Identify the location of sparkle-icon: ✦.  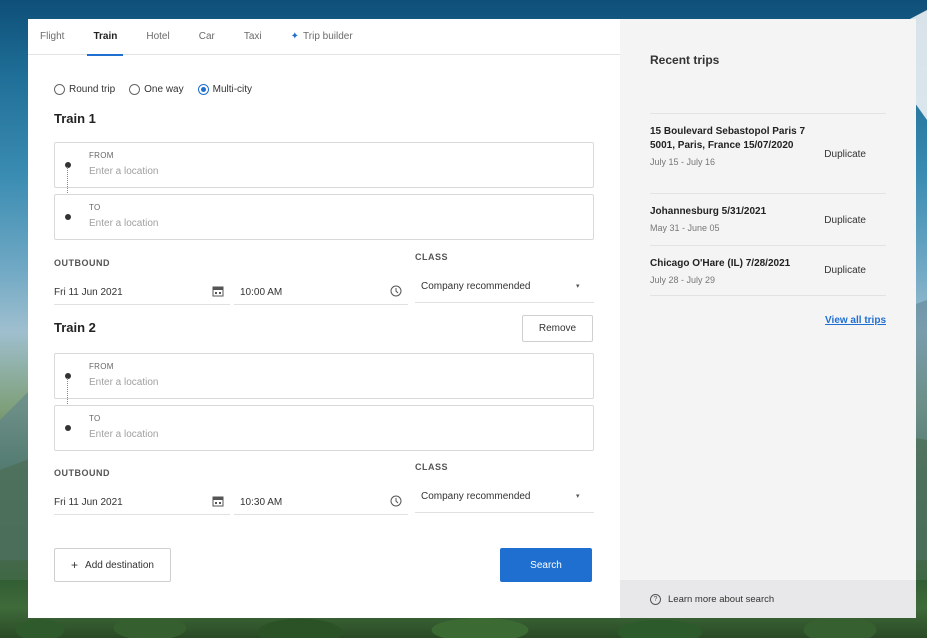
(295, 36).